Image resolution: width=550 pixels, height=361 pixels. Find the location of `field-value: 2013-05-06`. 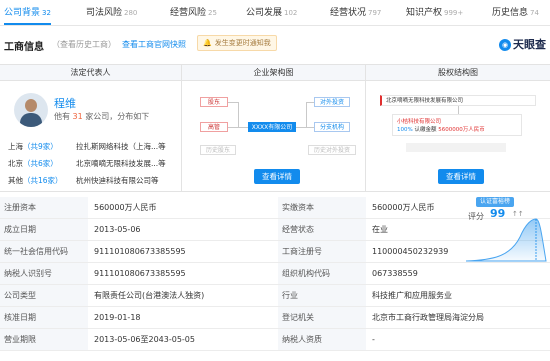

field-value: 2013-05-06 is located at coordinates (117, 229).